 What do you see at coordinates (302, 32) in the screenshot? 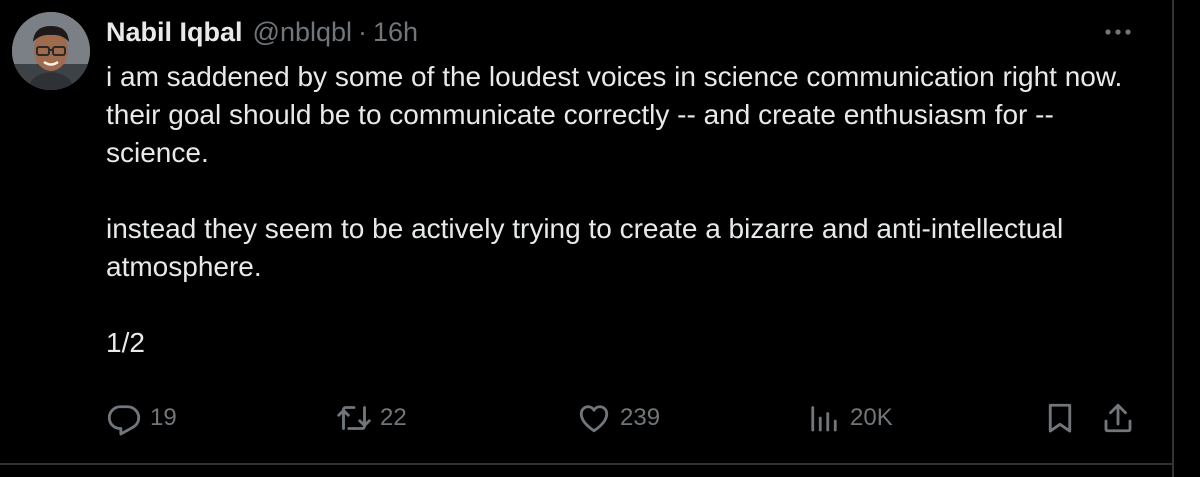
I see `author-handle: @nblqbl` at bounding box center [302, 32].